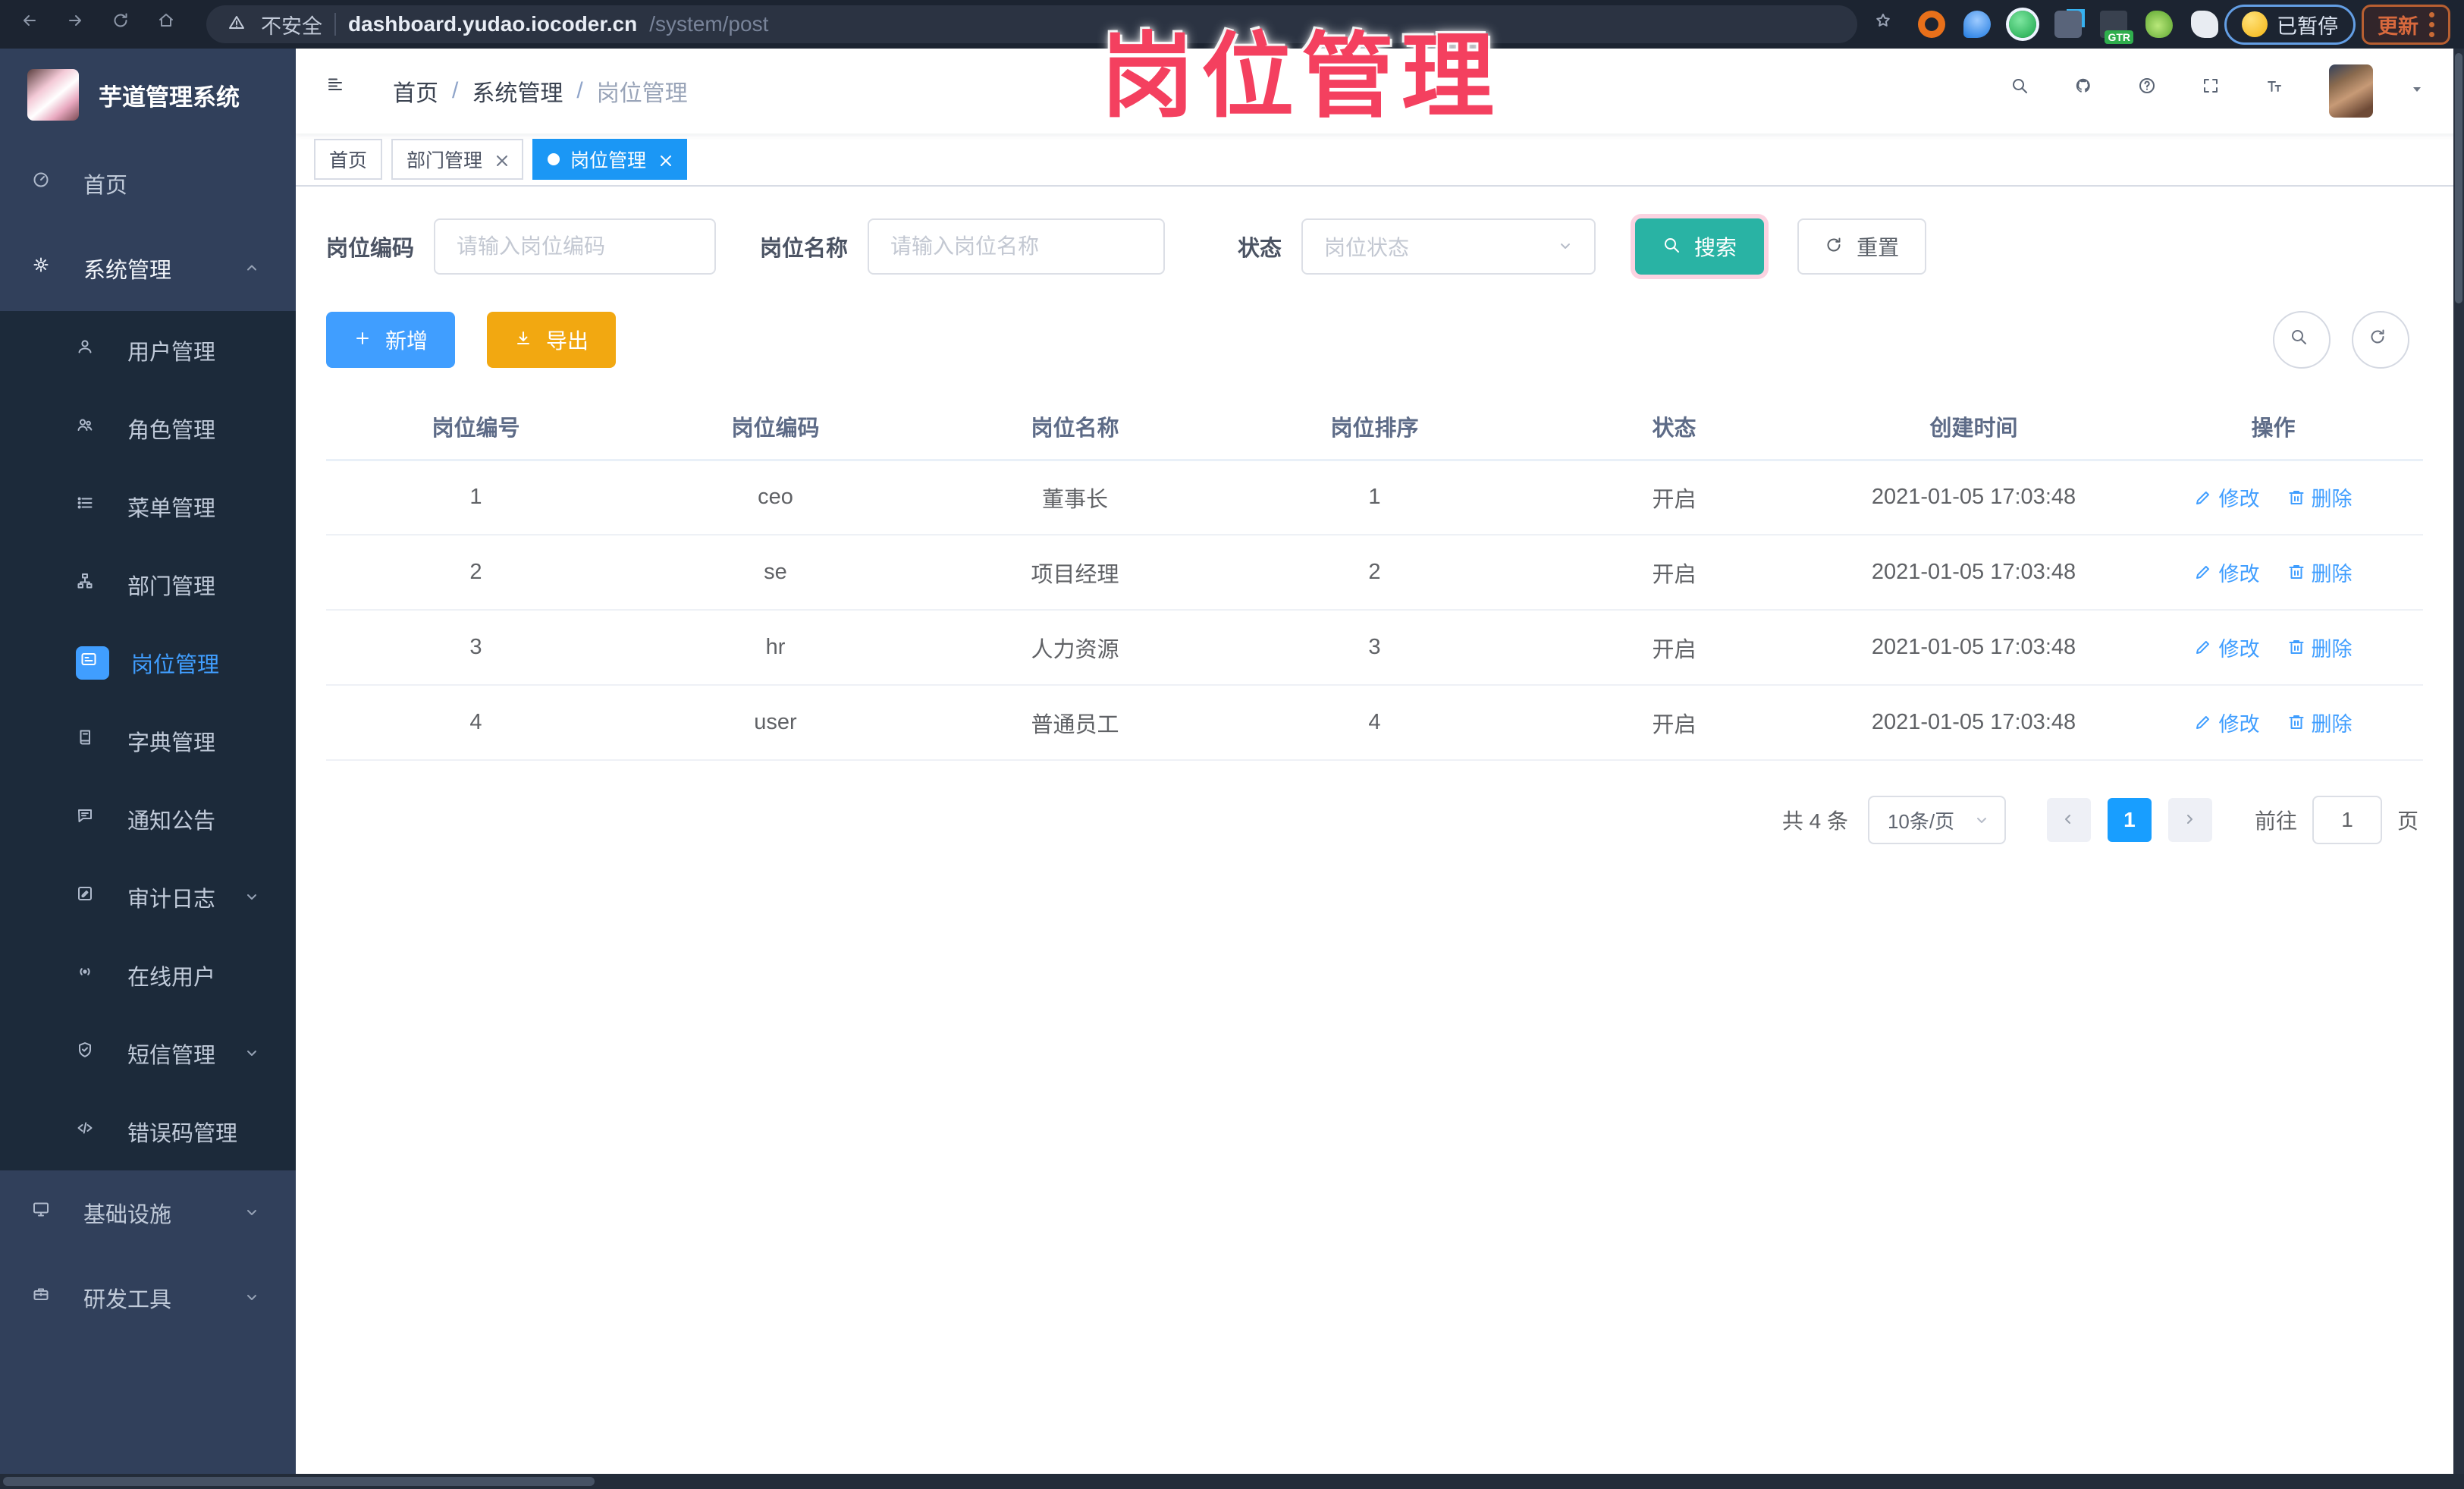 The width and height of the screenshot is (2464, 1489). I want to click on breadcrumb-home: 首页, so click(415, 91).